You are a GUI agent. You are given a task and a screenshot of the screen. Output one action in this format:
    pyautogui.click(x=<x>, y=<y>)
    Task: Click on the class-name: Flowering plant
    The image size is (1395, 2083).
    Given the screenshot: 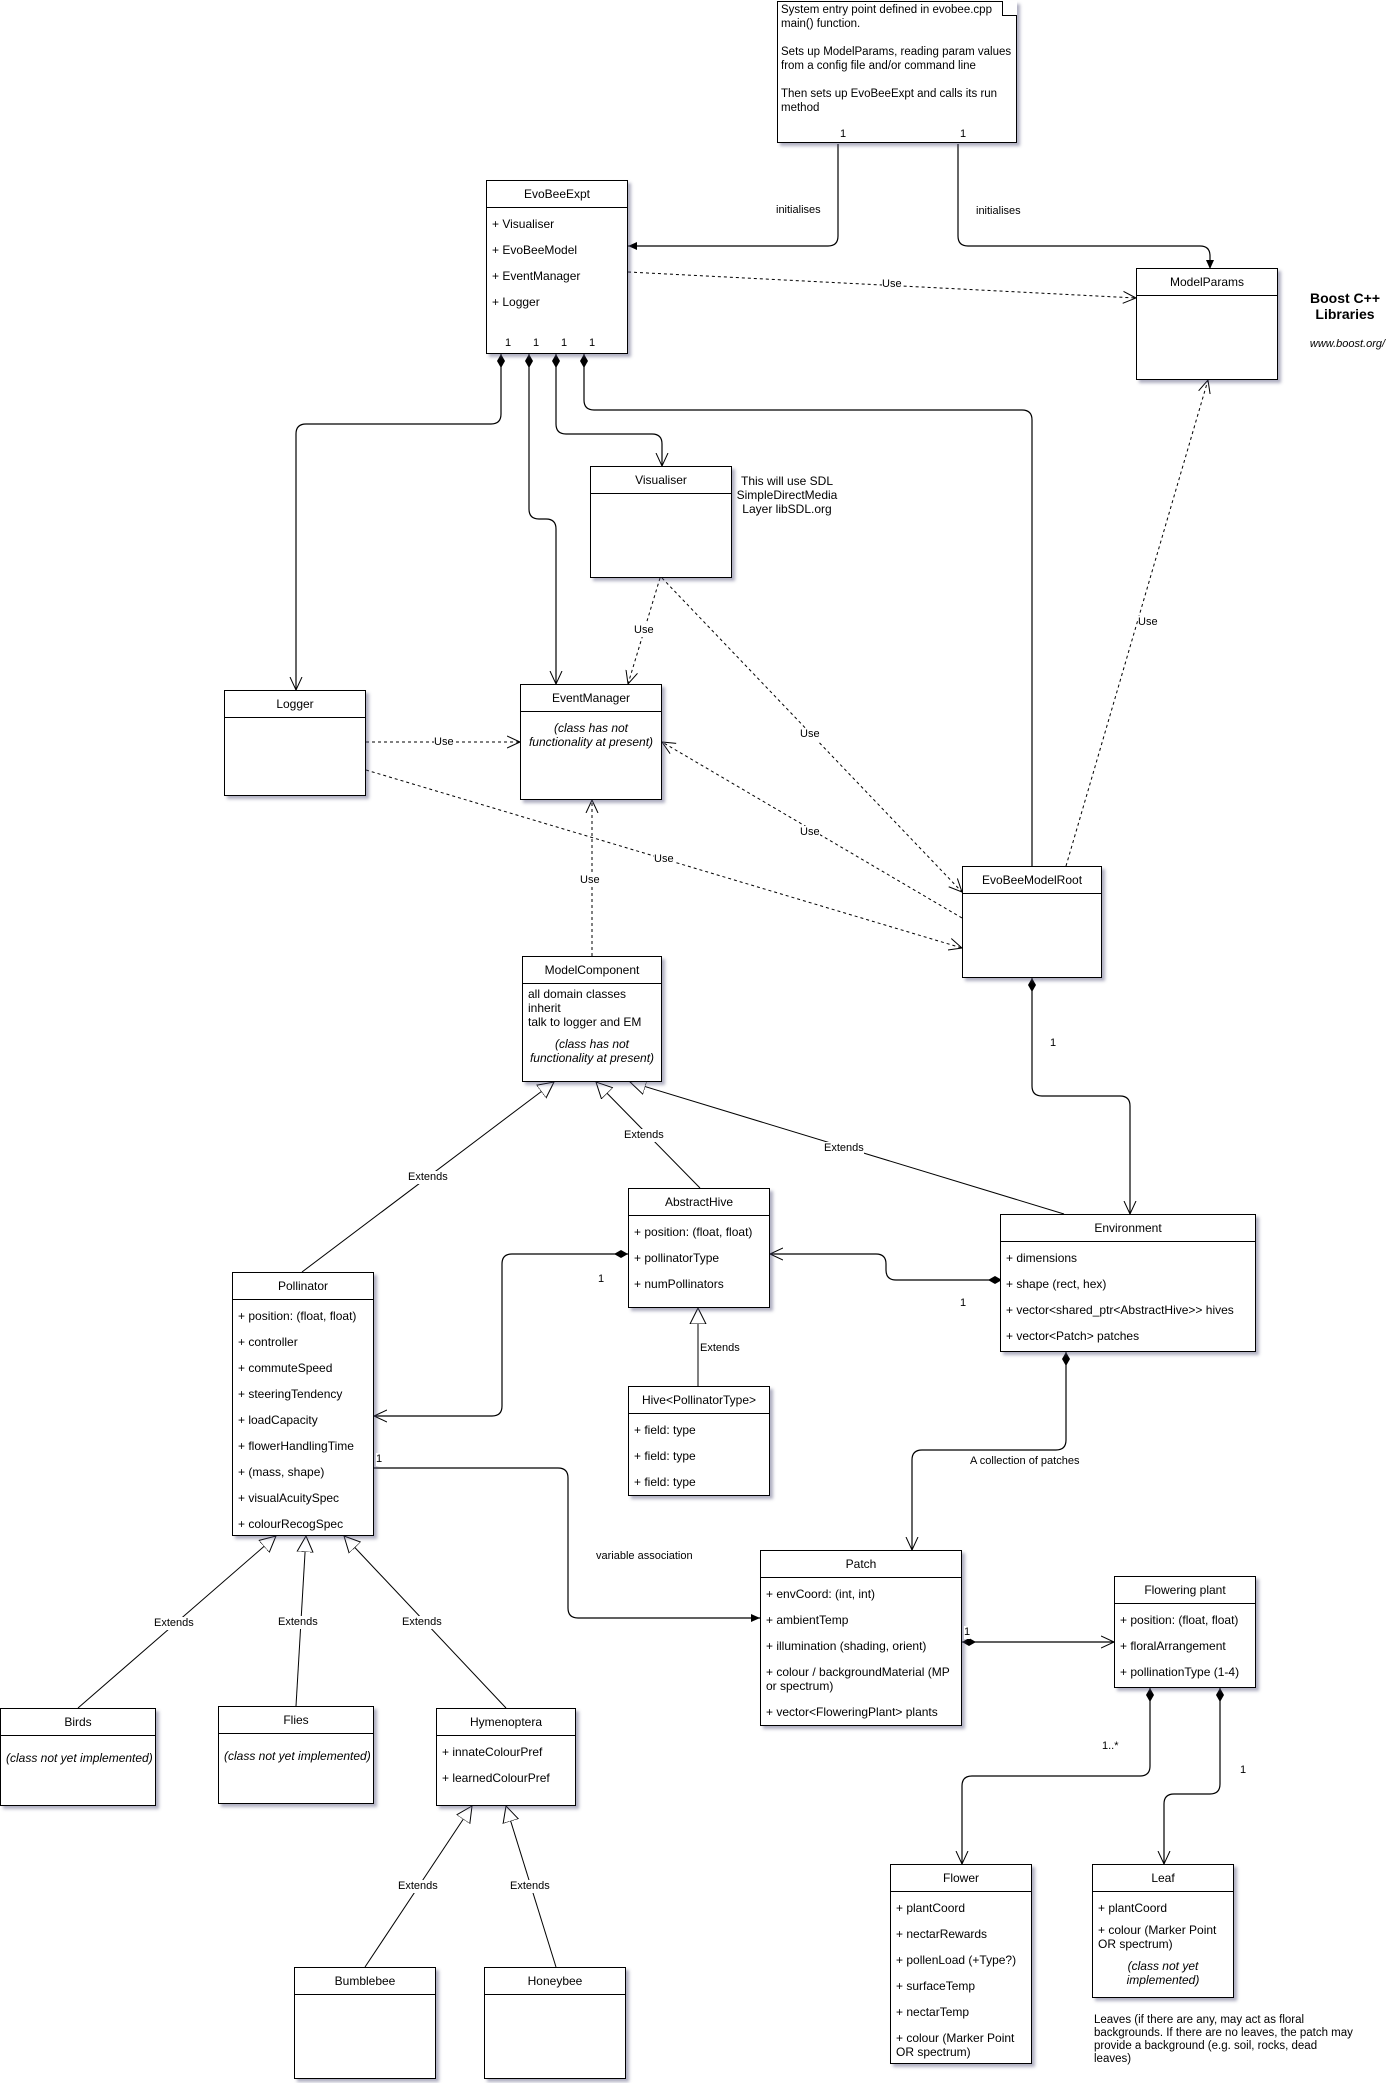 What is the action you would take?
    pyautogui.click(x=1185, y=1590)
    